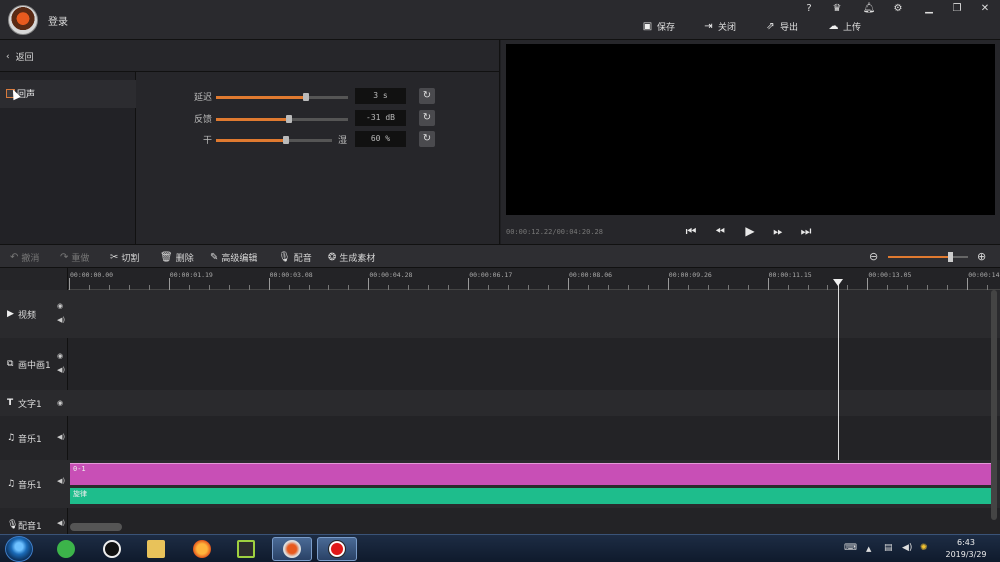  I want to click on track-header-music-2: ♫ 音乐1 ◀), so click(34, 484).